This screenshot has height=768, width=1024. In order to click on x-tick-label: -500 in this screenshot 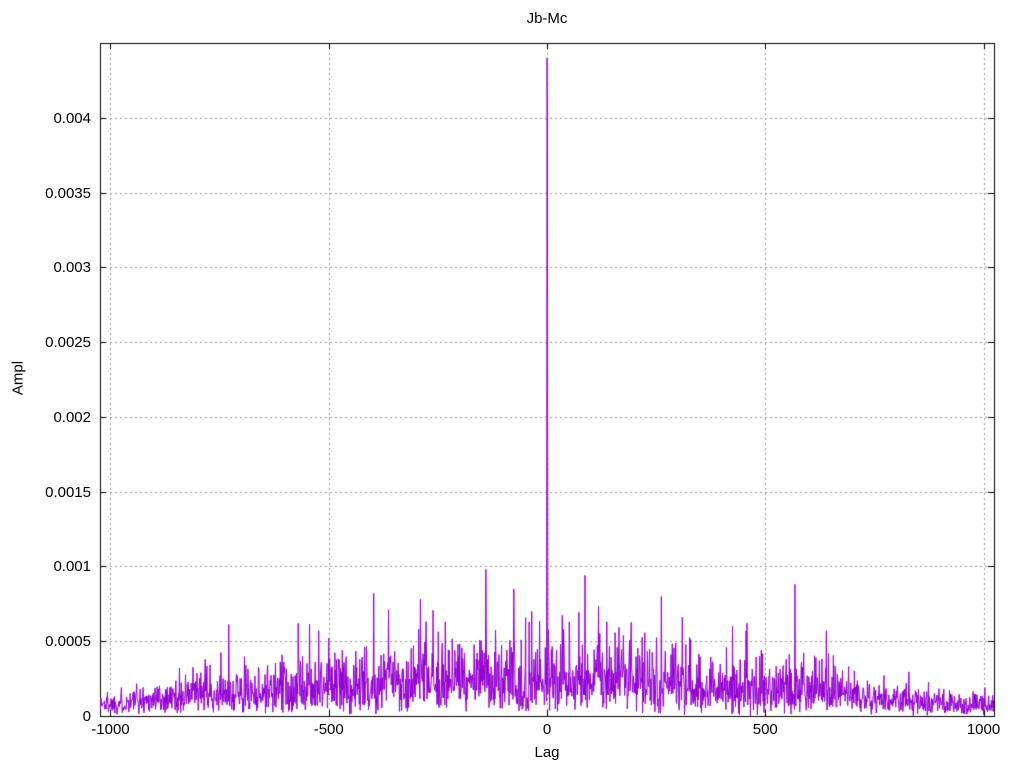, I will do `click(328, 729)`.